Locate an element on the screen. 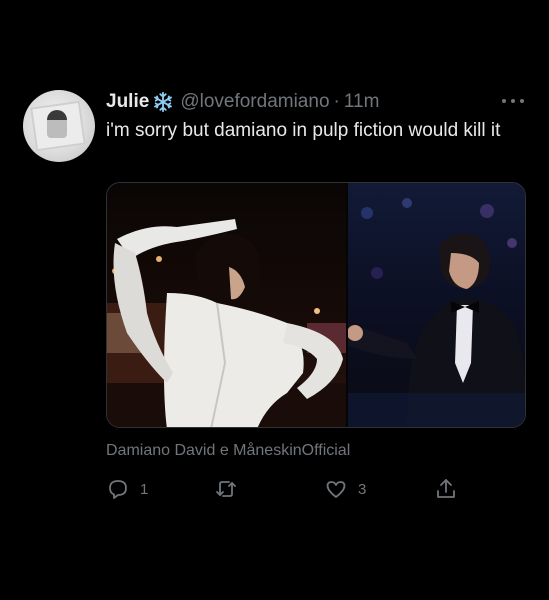  reply-button: 1 is located at coordinates (127, 489).